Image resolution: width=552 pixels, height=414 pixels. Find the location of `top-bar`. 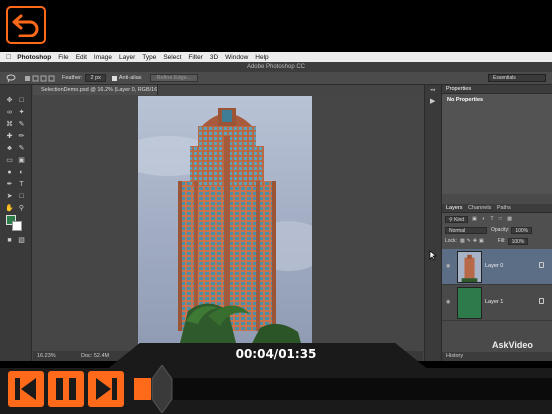

top-bar is located at coordinates (276, 26).